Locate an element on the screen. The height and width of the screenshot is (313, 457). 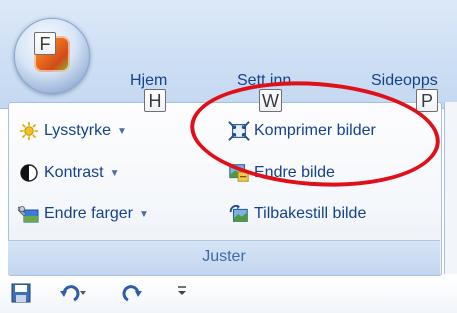
sun-icon is located at coordinates (29, 131).